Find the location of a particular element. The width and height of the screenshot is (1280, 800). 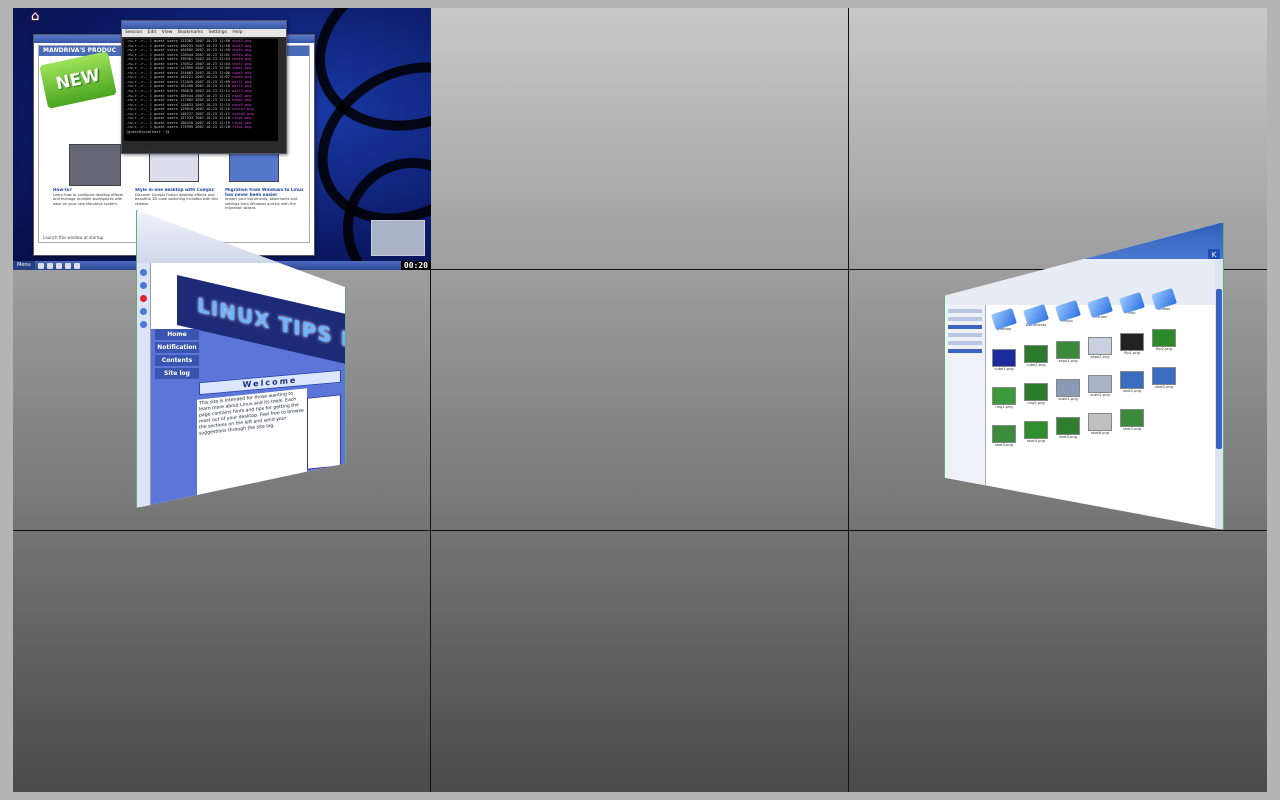

folder-item: Videos is located at coordinates (1164, 299).